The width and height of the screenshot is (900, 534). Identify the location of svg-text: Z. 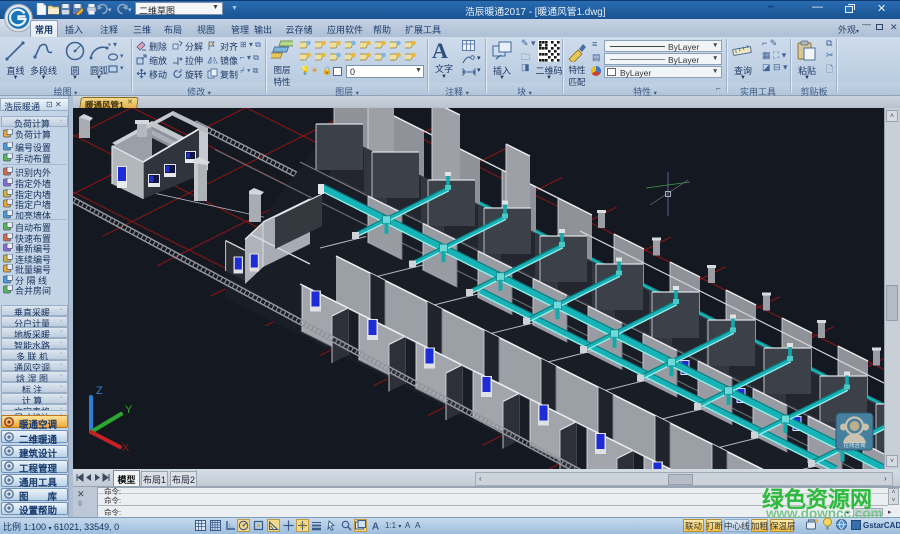
(99, 391).